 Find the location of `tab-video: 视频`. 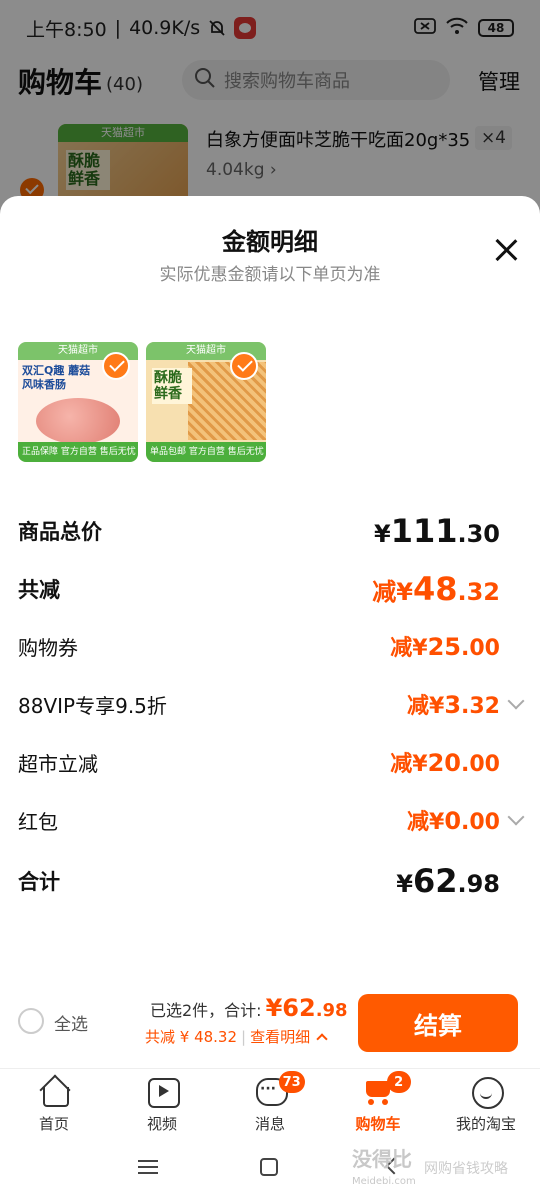

tab-video: 视频 is located at coordinates (162, 1102).